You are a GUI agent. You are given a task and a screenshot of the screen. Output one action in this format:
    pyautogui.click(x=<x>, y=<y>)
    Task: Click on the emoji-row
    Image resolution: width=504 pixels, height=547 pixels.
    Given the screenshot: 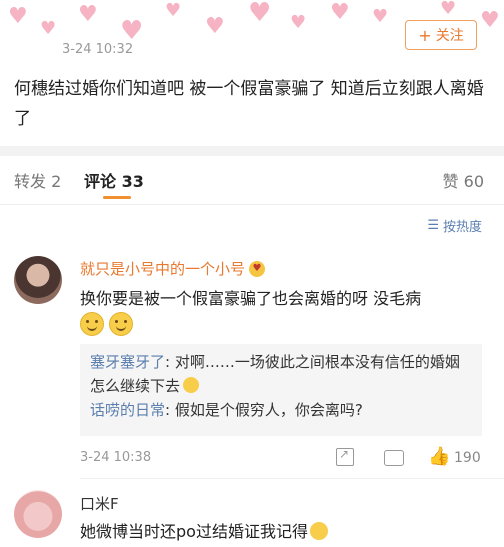 What is the action you would take?
    pyautogui.click(x=109, y=324)
    